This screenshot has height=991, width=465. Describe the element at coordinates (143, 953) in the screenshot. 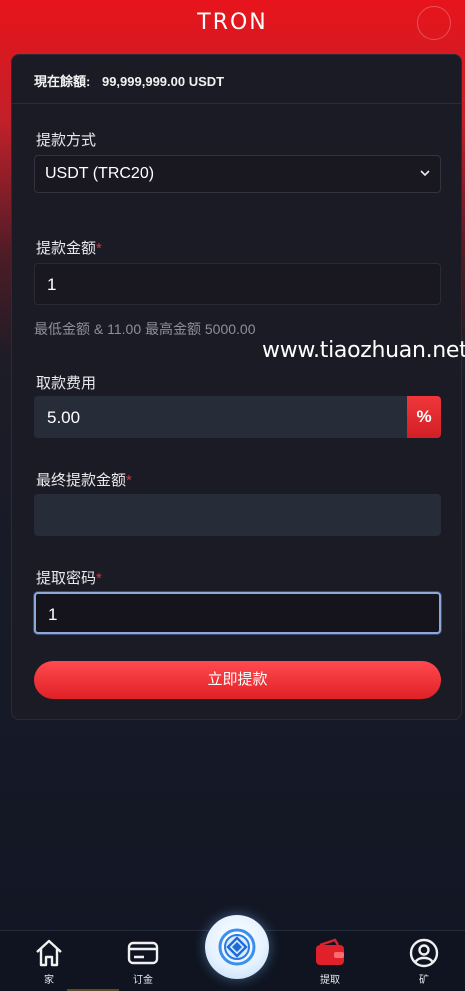

I see `card-icon` at that location.